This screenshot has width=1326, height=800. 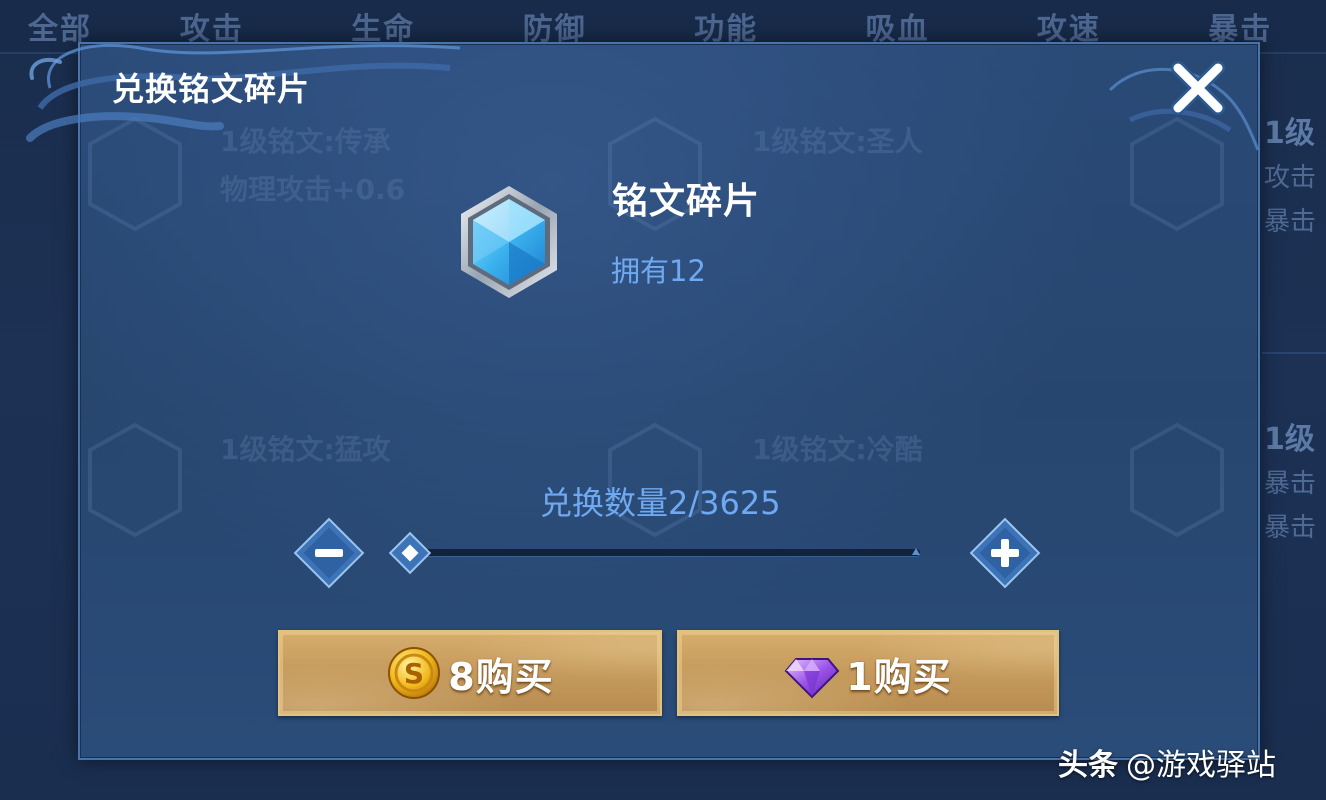 I want to click on gold-coin-icon: S, so click(x=414, y=673).